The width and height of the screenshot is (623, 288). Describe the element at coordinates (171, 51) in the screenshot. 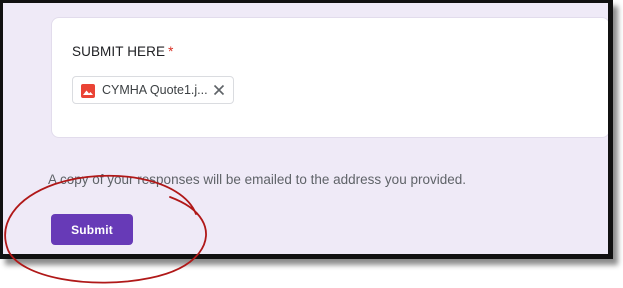

I see `required-marker: *` at that location.